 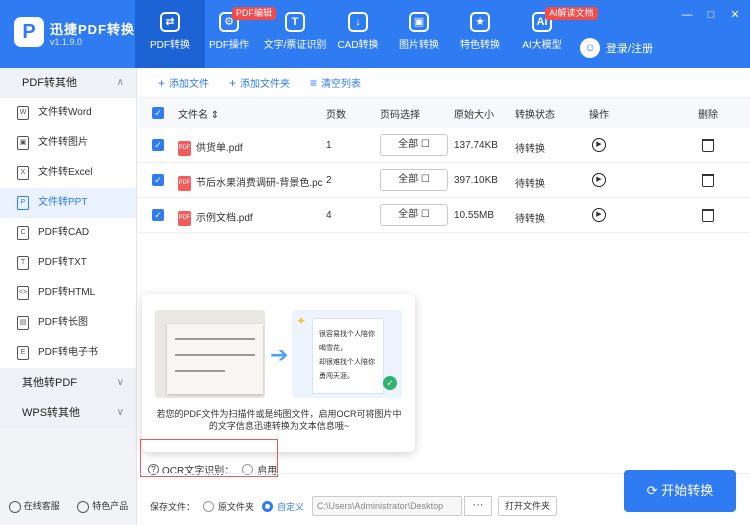 What do you see at coordinates (63, 142) in the screenshot?
I see `item-label: 文件转图片` at bounding box center [63, 142].